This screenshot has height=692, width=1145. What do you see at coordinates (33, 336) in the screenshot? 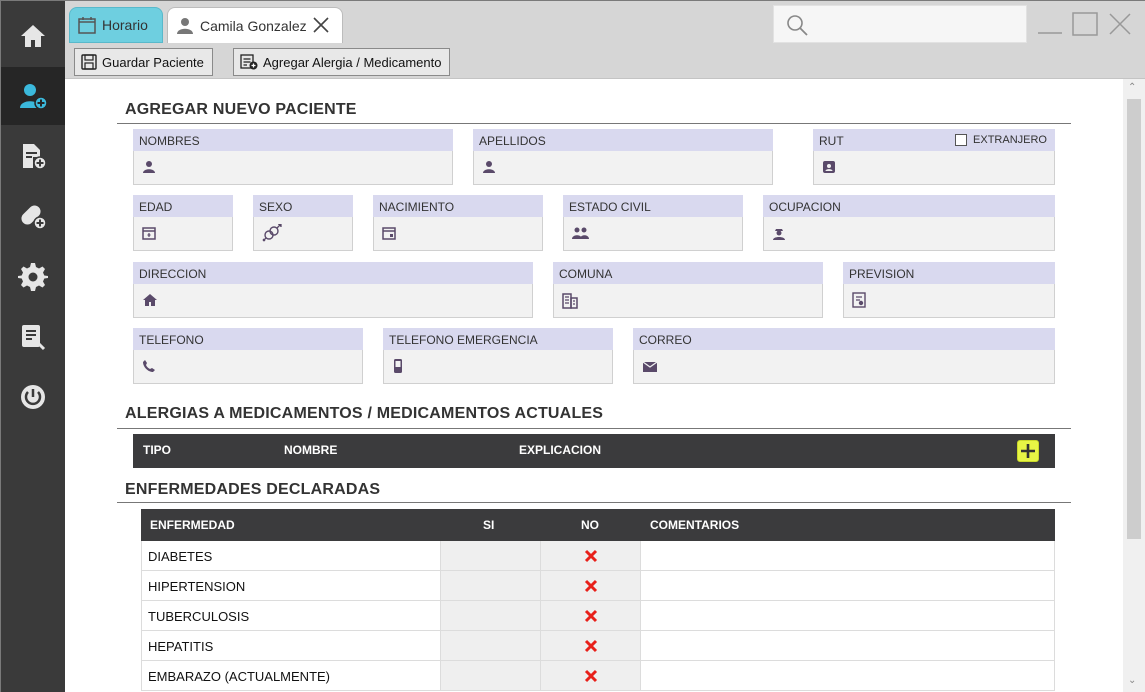
I see `report-icon` at bounding box center [33, 336].